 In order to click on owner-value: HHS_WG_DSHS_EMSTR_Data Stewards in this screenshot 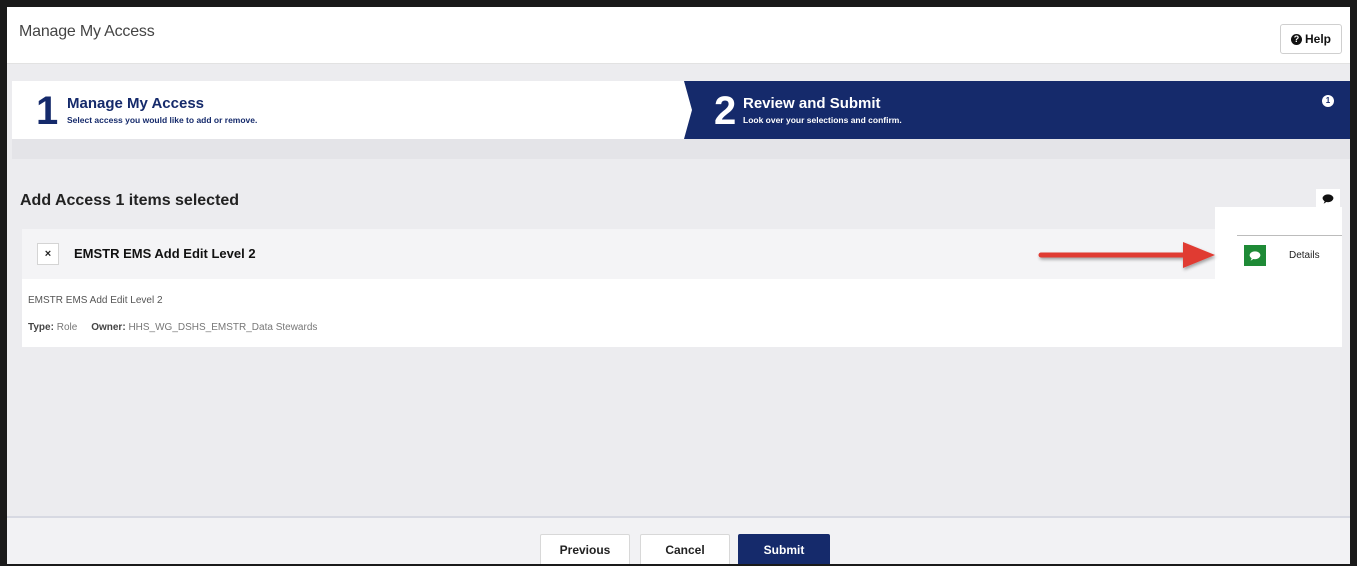, I will do `click(223, 327)`.